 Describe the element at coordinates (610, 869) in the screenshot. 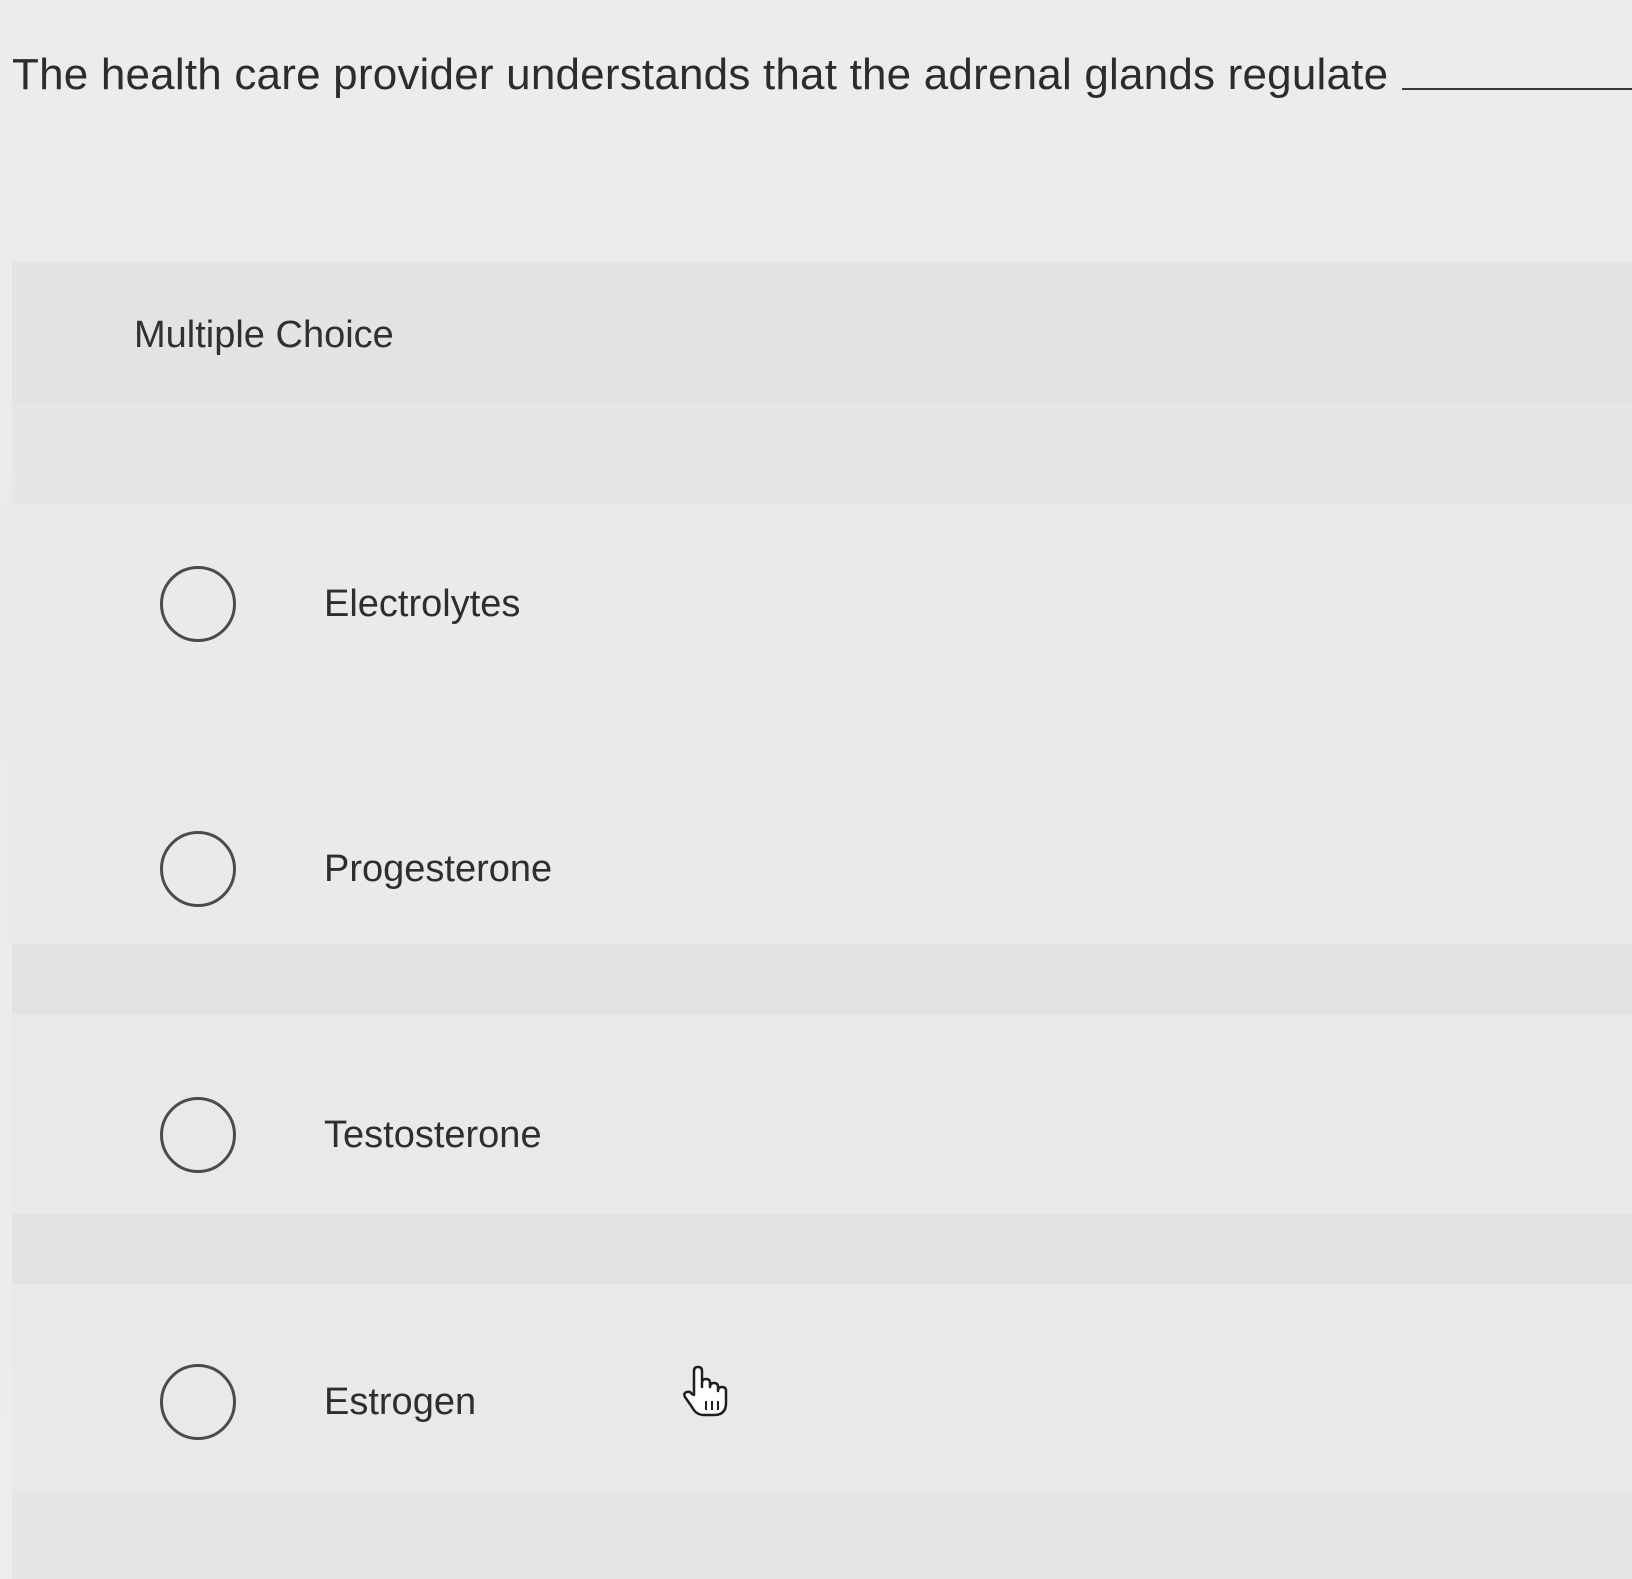

I see `option-progesterone: Progesterone` at that location.